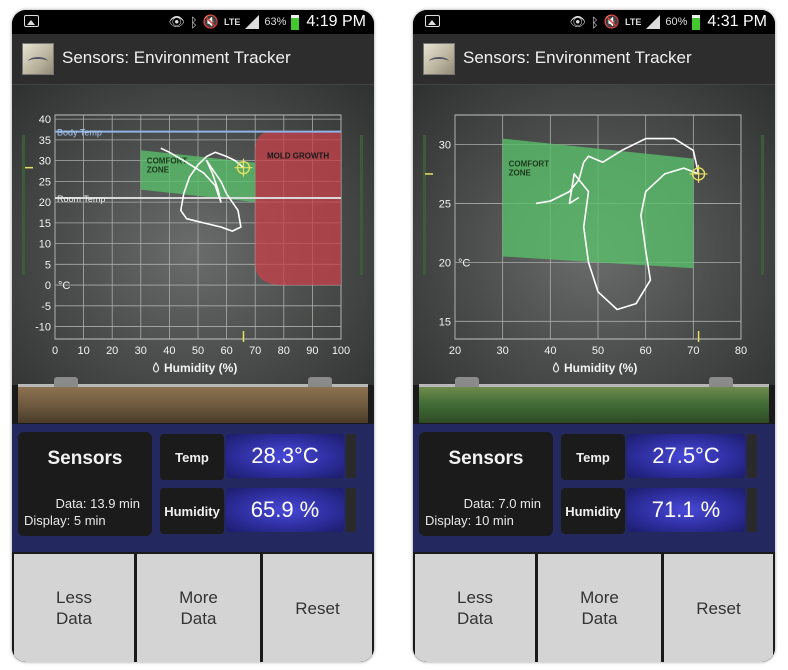 The image size is (788, 670). I want to click on data-duration: Data: 7.0 min, so click(502, 503).